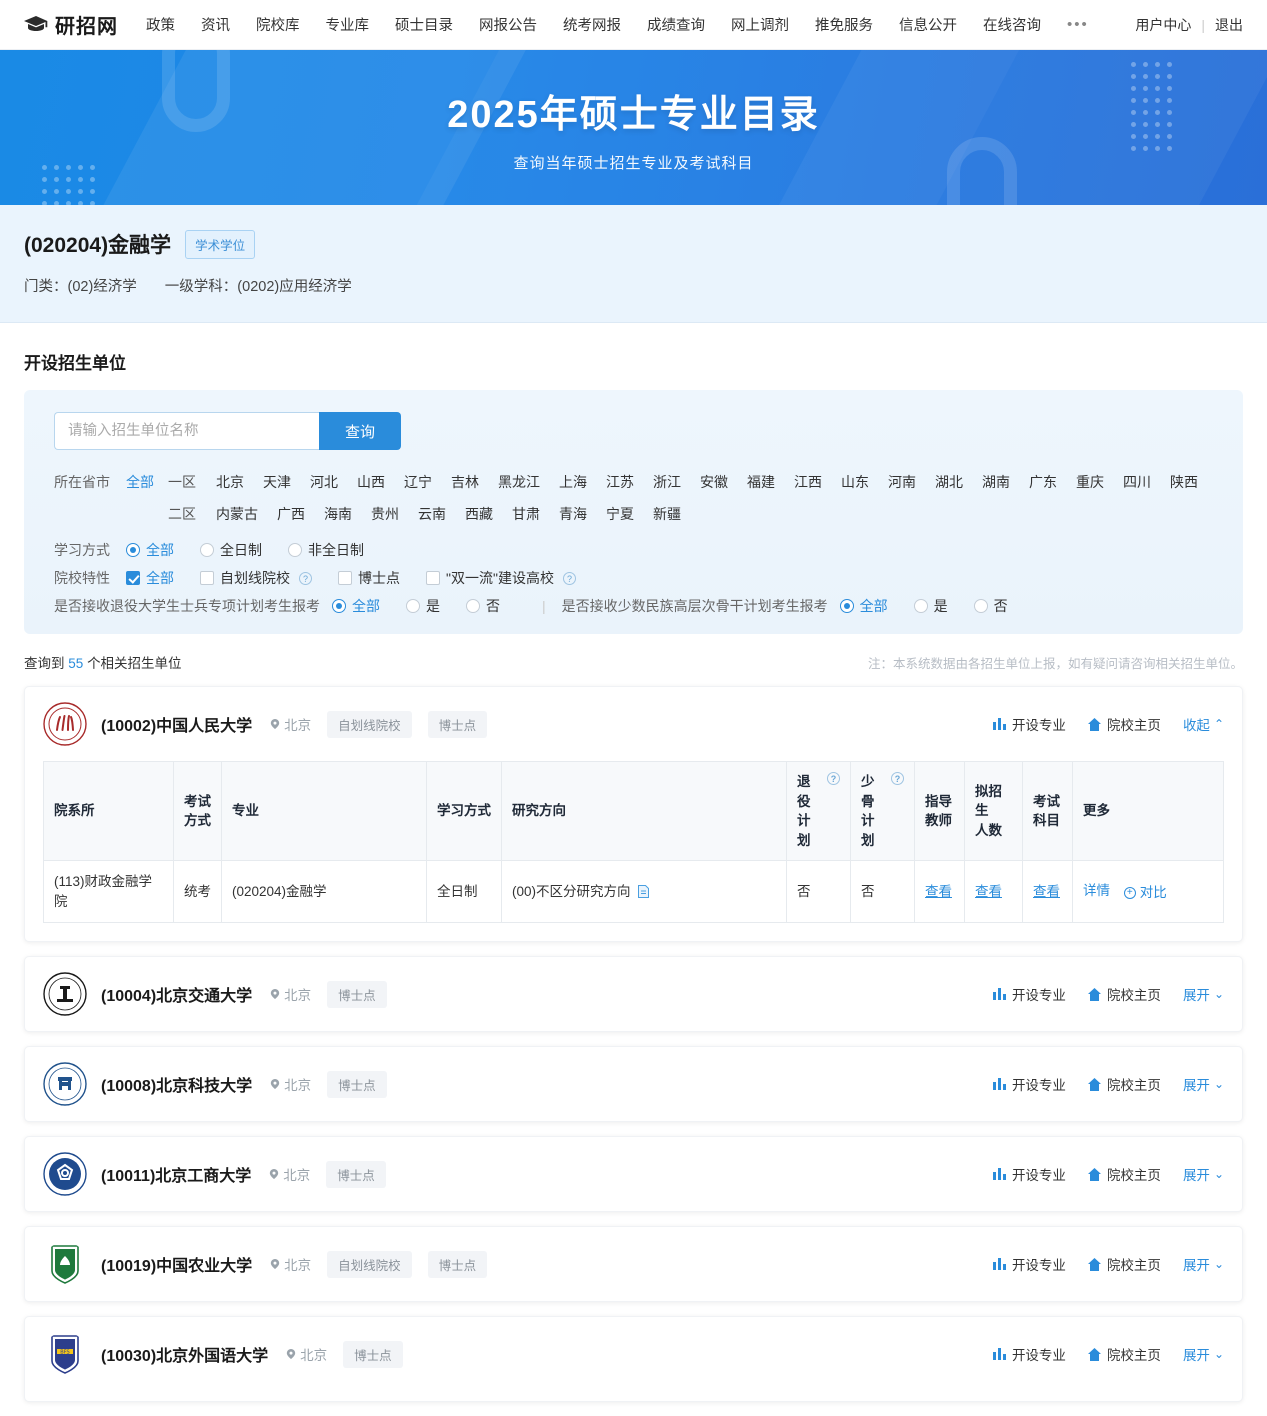 The width and height of the screenshot is (1267, 1416). I want to click on zone-1-label: 一区, so click(182, 482).